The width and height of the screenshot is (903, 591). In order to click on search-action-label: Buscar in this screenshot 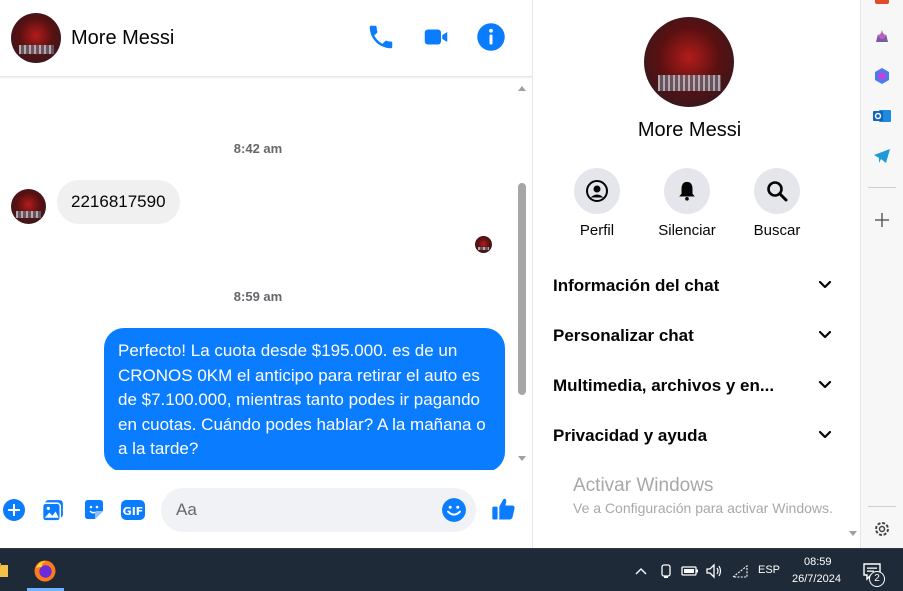, I will do `click(777, 230)`.